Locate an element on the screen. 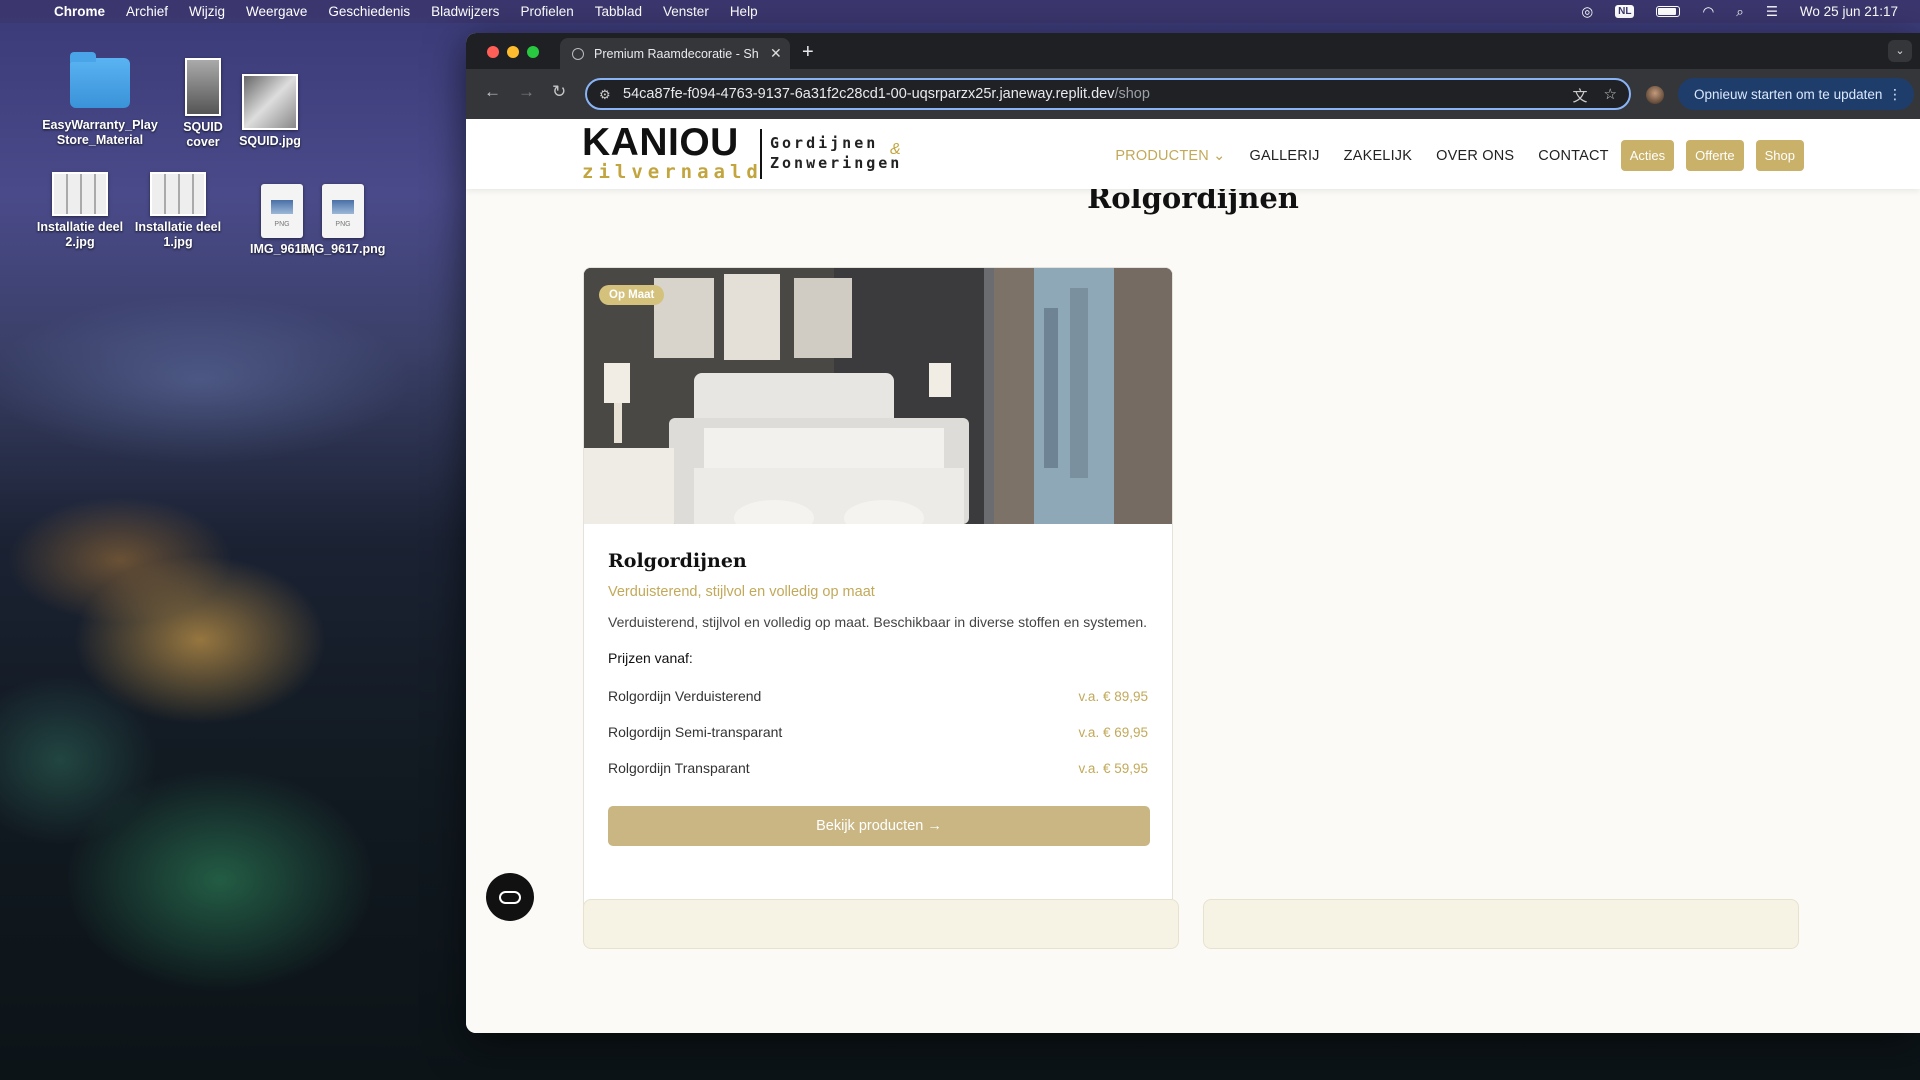 Image resolution: width=1920 pixels, height=1080 pixels. bedroom-image is located at coordinates (878, 396).